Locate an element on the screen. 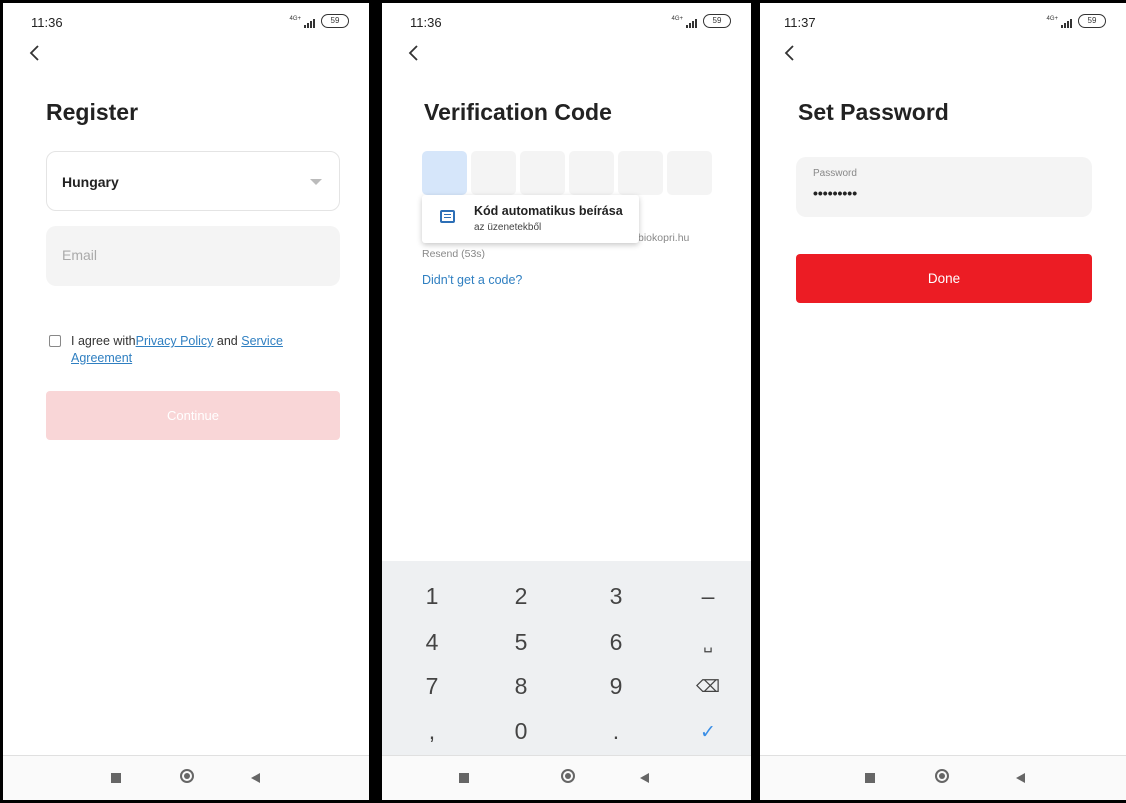 This screenshot has width=1126, height=803. autofill-title: Kód automatikus beírása is located at coordinates (548, 211).